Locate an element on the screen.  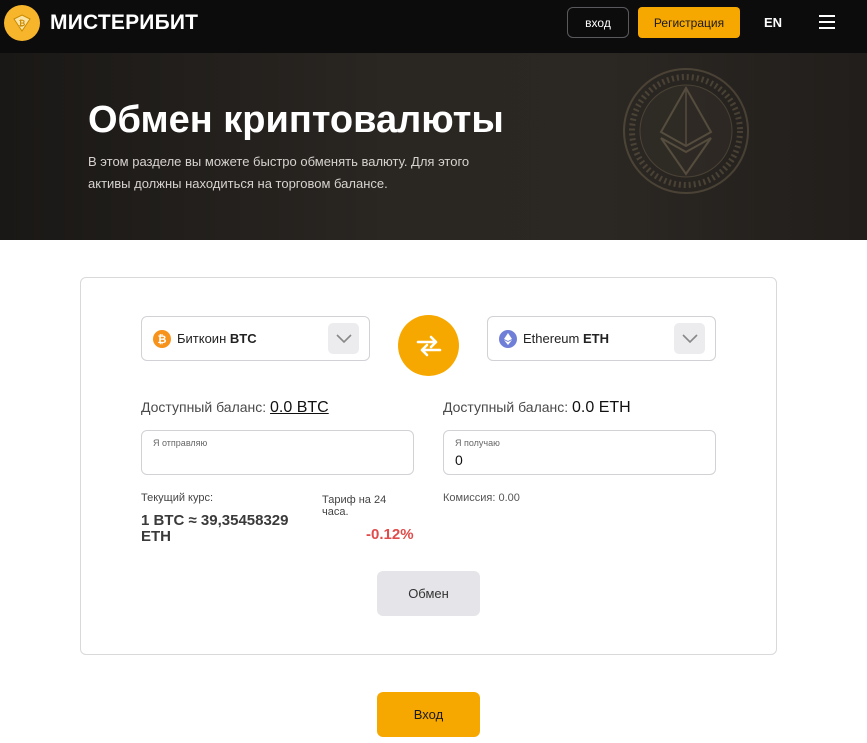
bottom-login-button: Вход is located at coordinates (428, 714).